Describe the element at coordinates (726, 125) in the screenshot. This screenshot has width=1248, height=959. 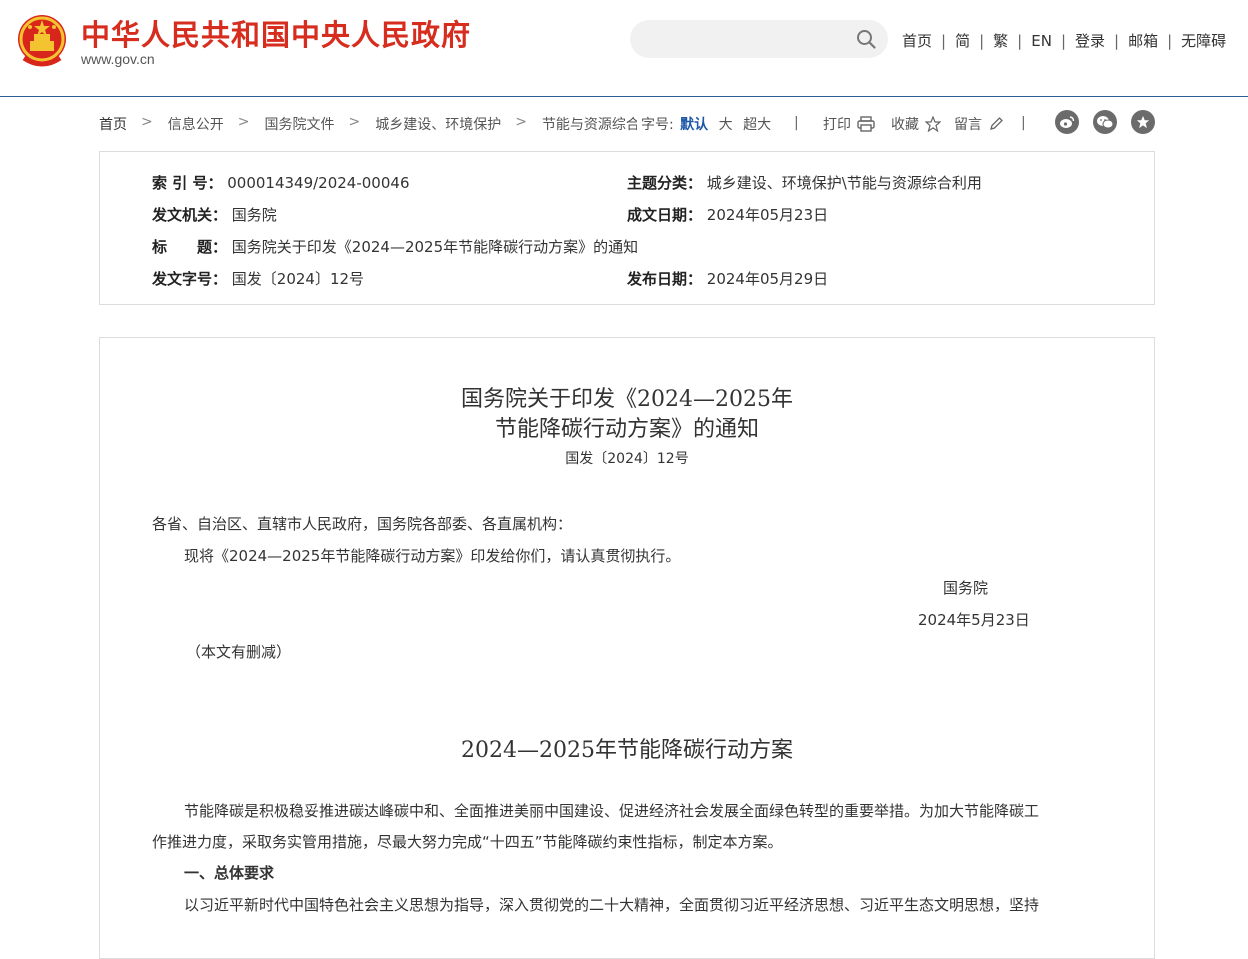
I see `font-size-large: 大` at that location.